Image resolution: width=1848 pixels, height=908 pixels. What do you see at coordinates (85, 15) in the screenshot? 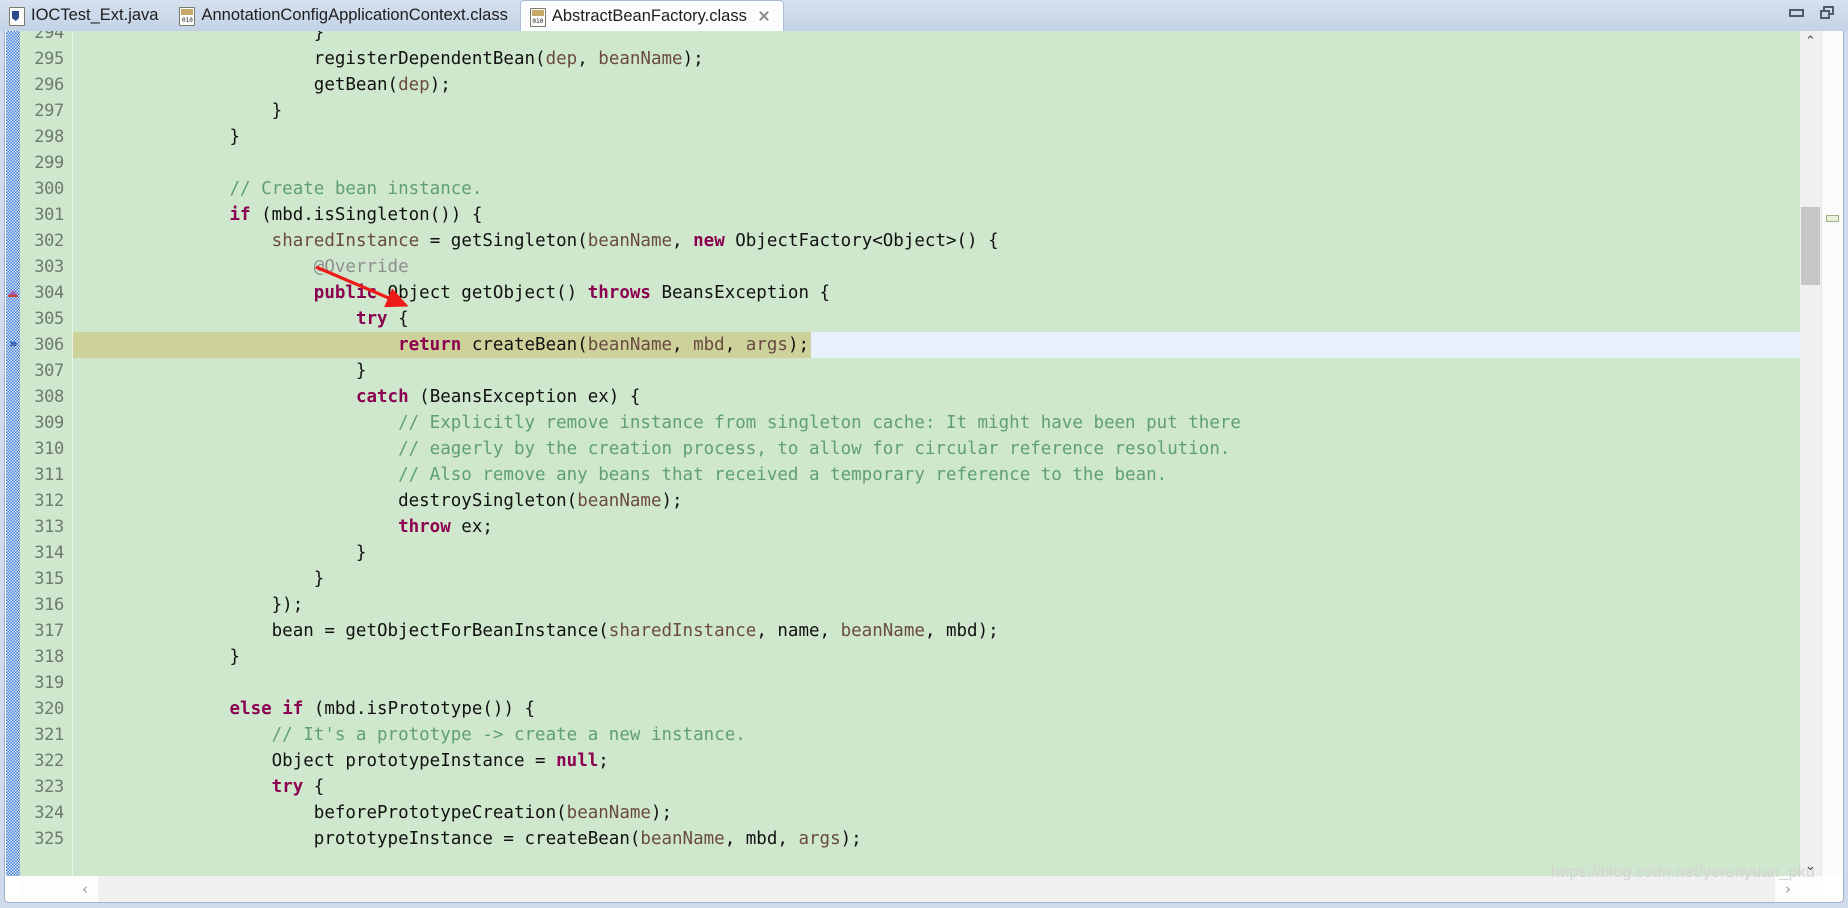
I see `editor-tab-0: IOCTest_Ext.java` at bounding box center [85, 15].